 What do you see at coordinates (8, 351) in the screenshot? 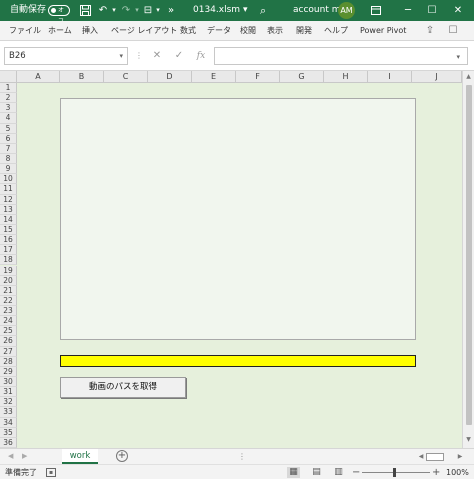
I see `row-header-27: 27` at bounding box center [8, 351].